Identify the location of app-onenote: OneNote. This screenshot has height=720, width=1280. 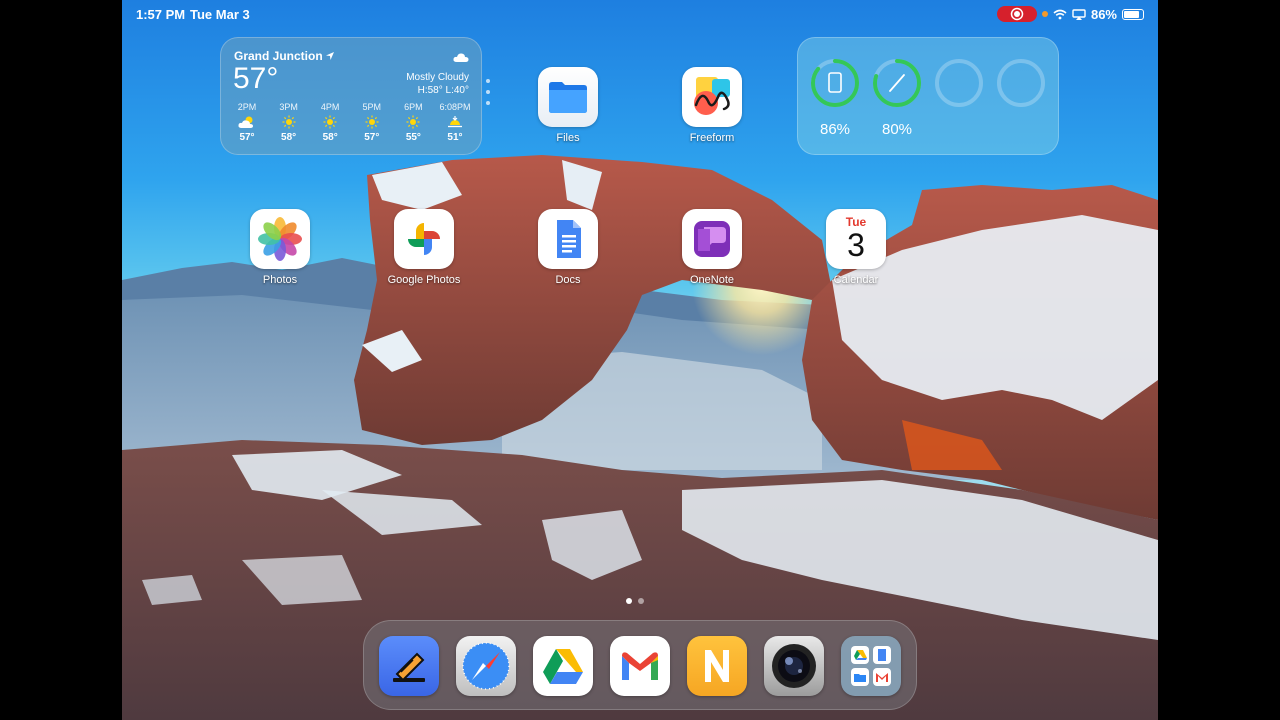
(712, 247).